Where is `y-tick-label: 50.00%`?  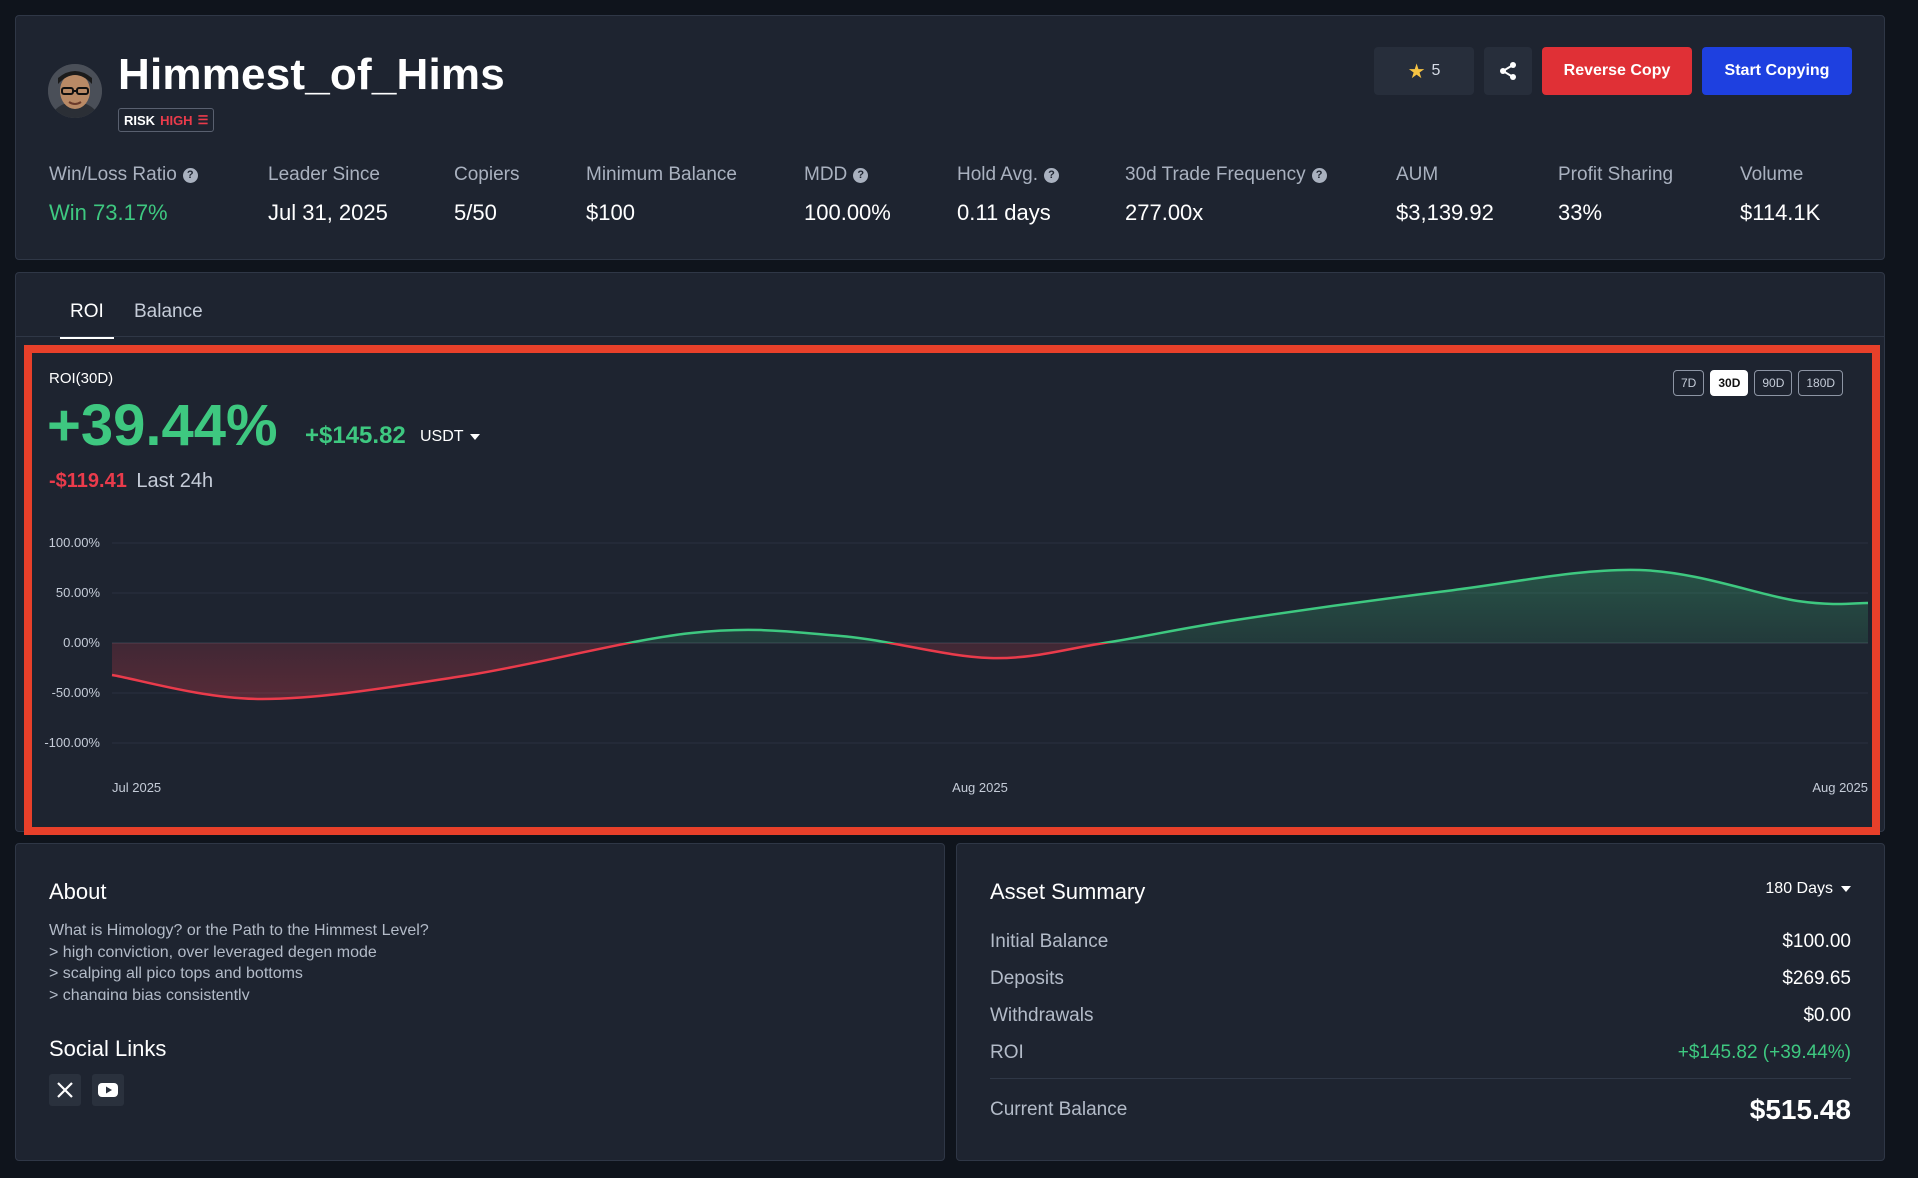
y-tick-label: 50.00% is located at coordinates (78, 592).